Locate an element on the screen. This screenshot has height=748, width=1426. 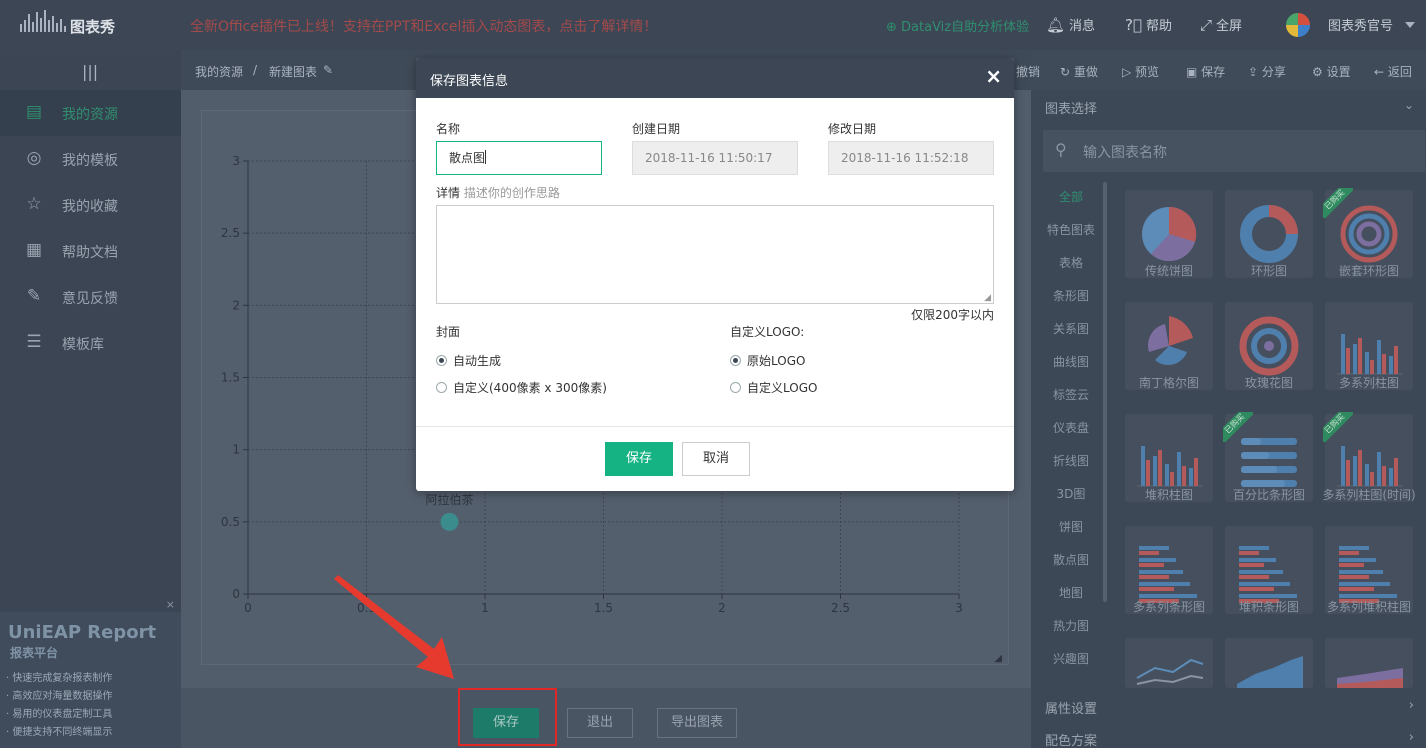
preview-button: ▷ 预览 is located at coordinates (1140, 71).